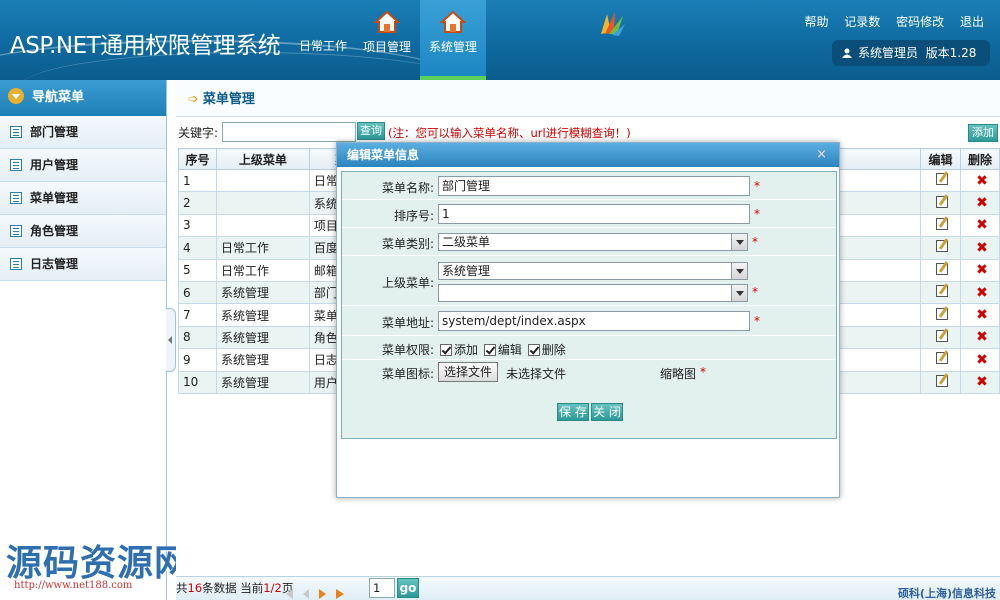  Describe the element at coordinates (821, 155) in the screenshot. I see `close-icon: ×` at that location.